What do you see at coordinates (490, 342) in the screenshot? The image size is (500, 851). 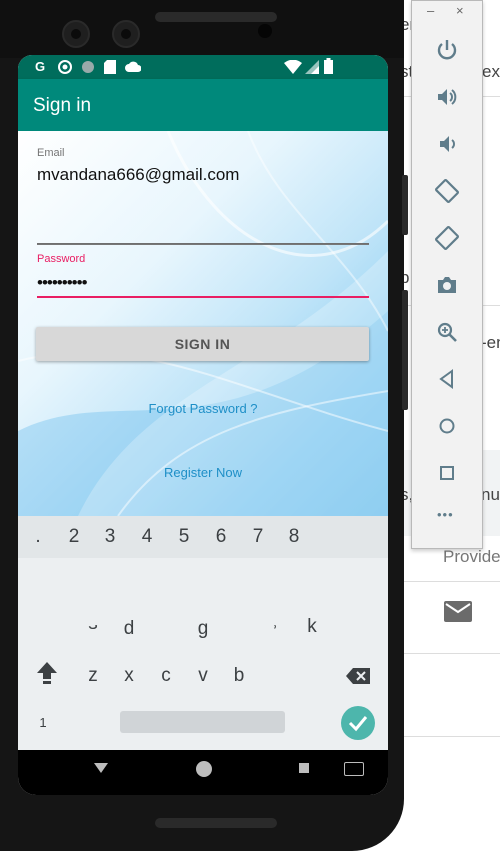 I see `background-text: -en` at bounding box center [490, 342].